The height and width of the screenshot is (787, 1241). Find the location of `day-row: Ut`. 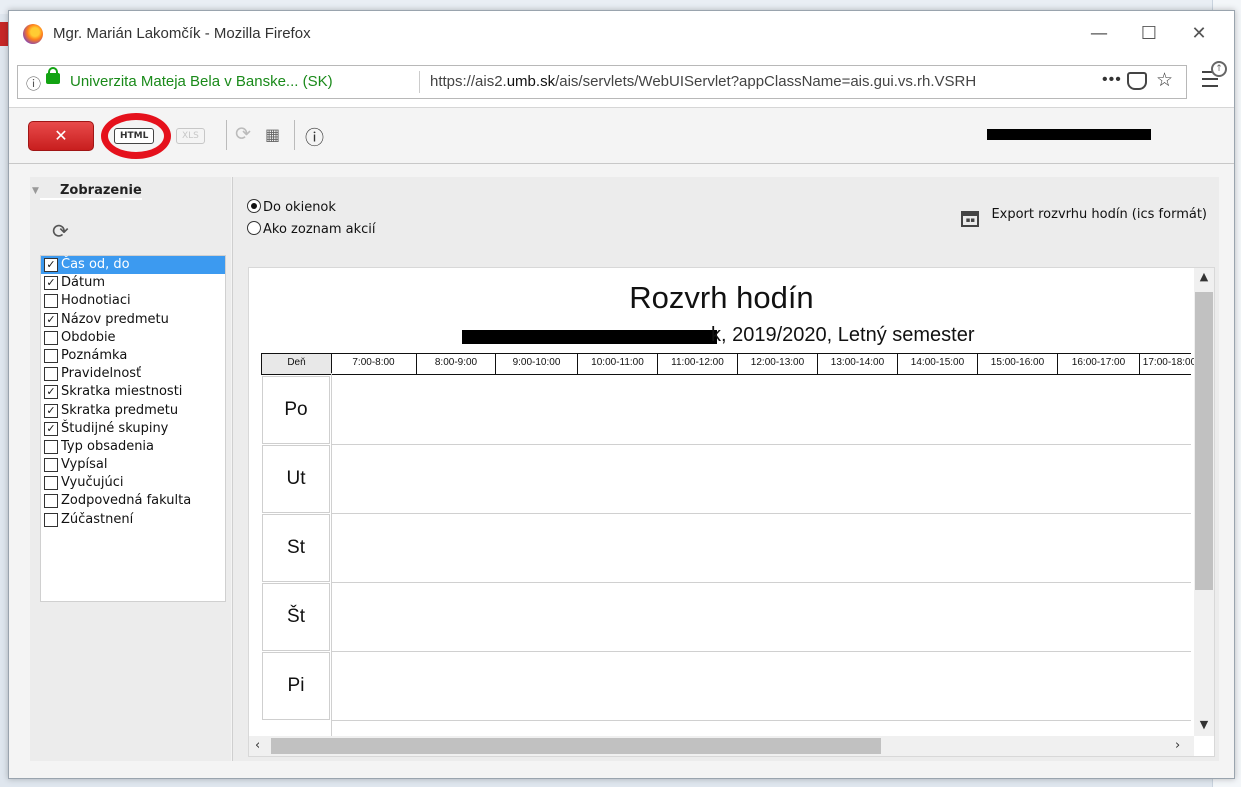

day-row: Ut is located at coordinates (726, 478).